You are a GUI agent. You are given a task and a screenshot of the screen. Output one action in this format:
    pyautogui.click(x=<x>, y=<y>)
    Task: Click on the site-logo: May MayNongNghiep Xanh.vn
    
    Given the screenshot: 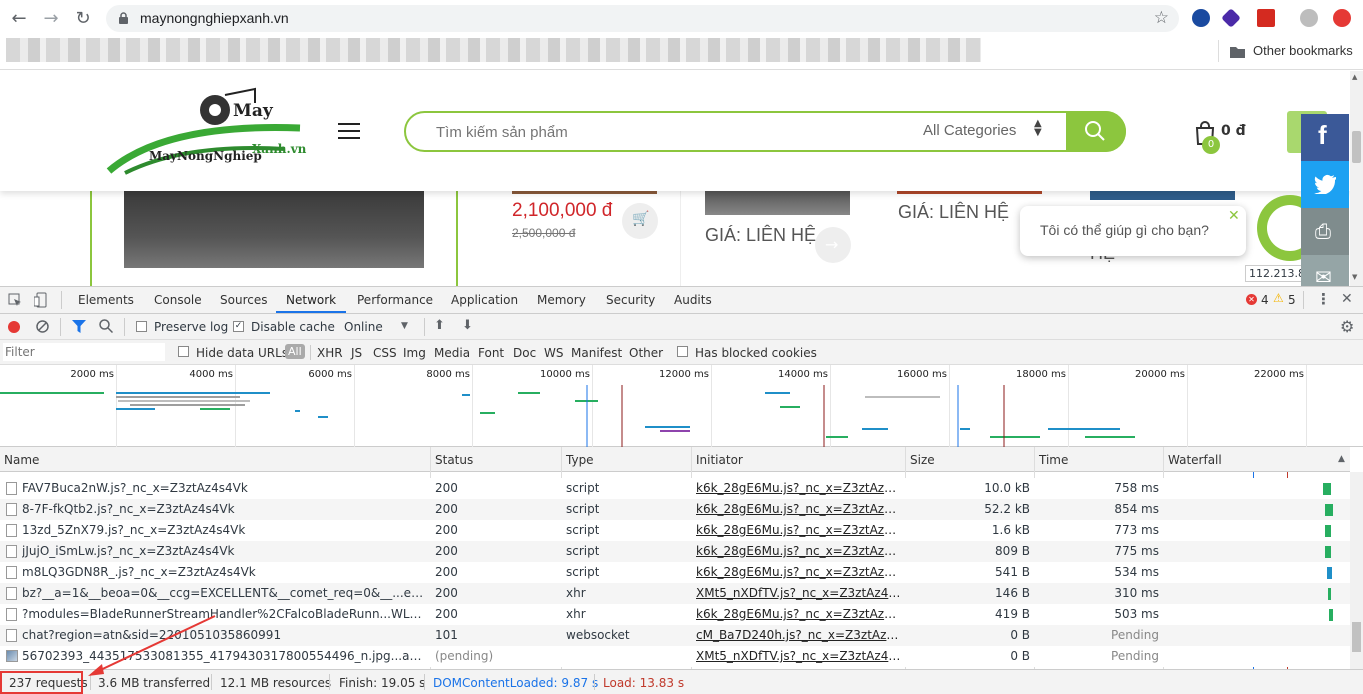 What is the action you would take?
    pyautogui.click(x=205, y=130)
    